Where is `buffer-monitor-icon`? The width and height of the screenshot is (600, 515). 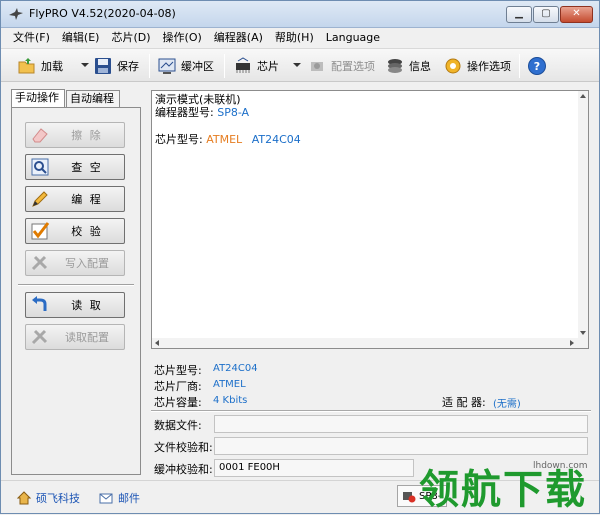
buffer-monitor-icon is located at coordinates (167, 66).